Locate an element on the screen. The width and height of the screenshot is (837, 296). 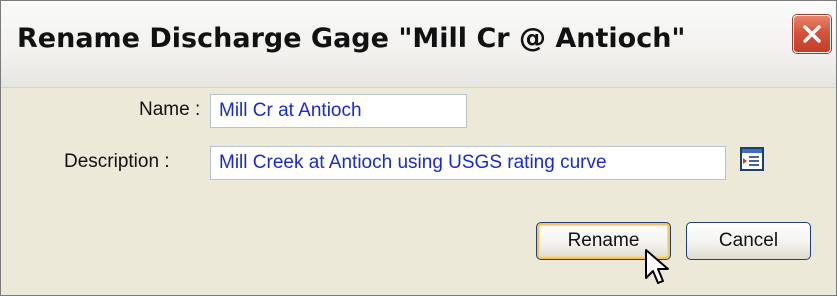
close-button is located at coordinates (812, 34).